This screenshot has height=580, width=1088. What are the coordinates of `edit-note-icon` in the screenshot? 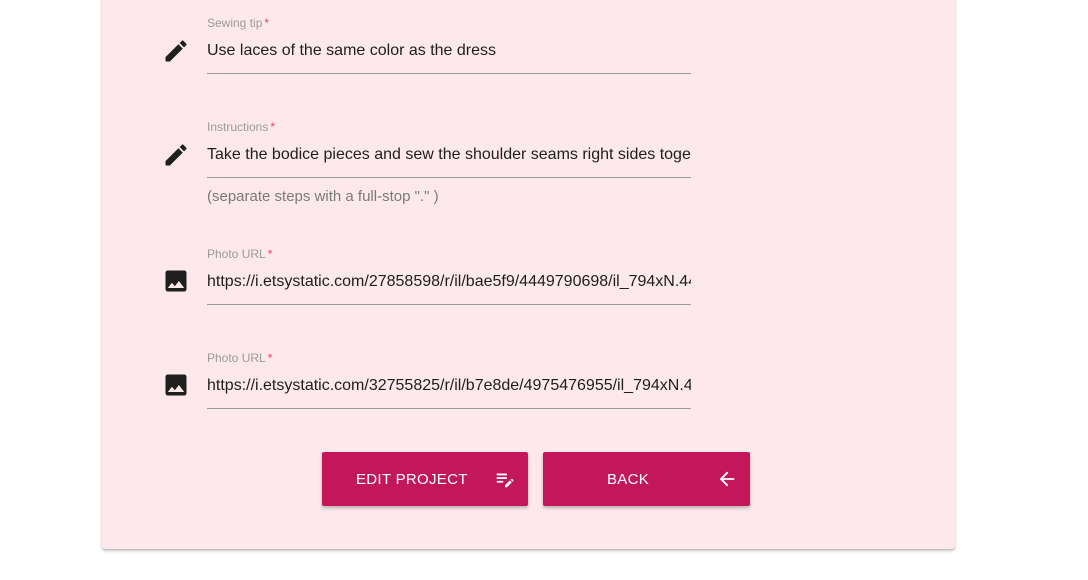 It's located at (505, 479).